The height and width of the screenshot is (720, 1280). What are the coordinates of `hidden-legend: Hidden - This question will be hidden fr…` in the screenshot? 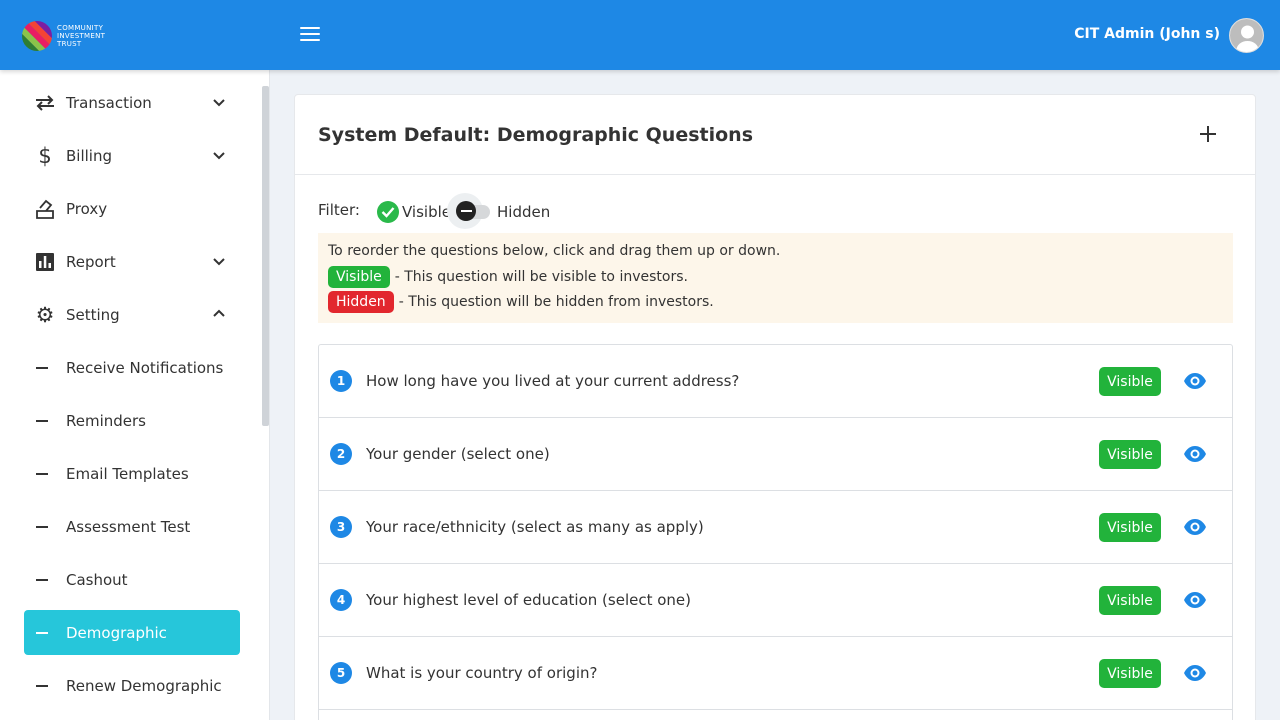 It's located at (521, 302).